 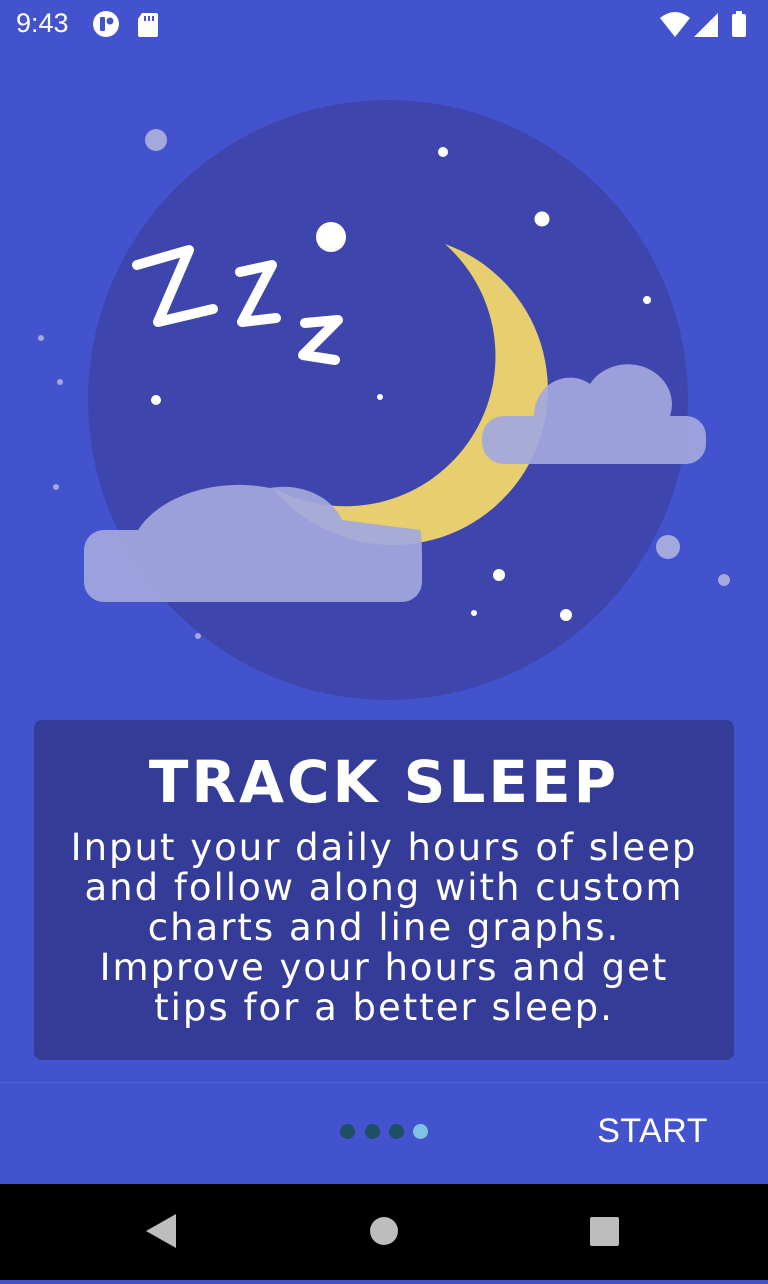 What do you see at coordinates (148, 25) in the screenshot?
I see `sd-card-icon` at bounding box center [148, 25].